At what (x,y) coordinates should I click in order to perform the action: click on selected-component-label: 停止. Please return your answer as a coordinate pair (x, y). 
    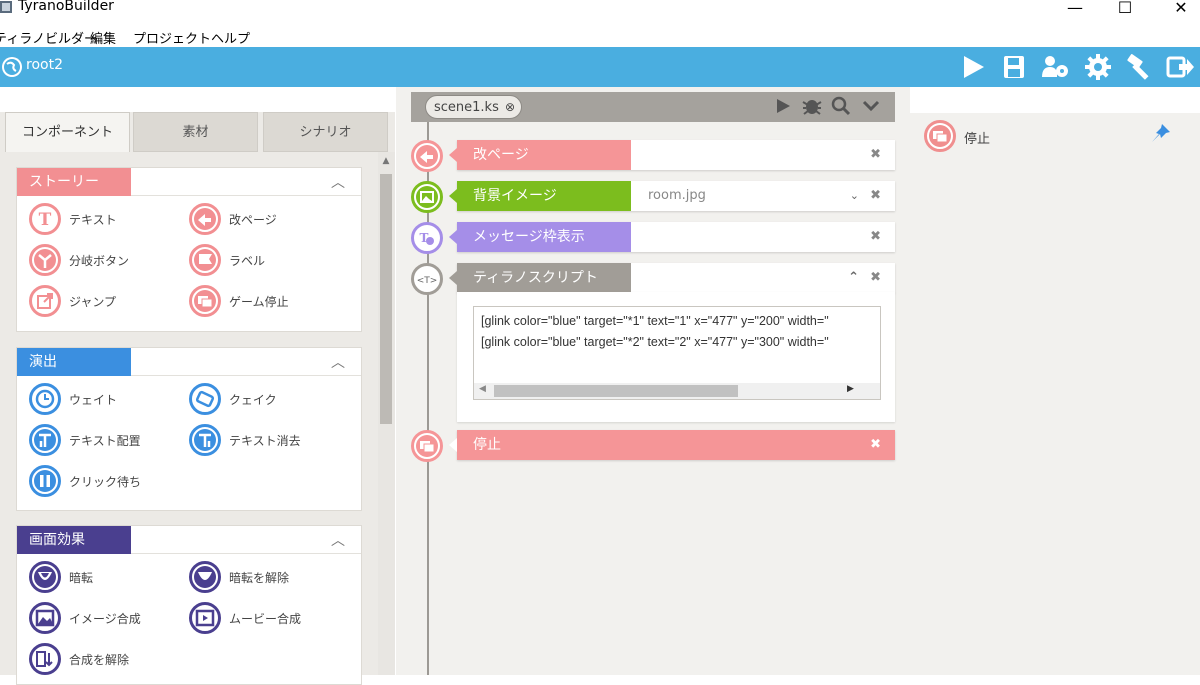
    Looking at the image, I should click on (977, 139).